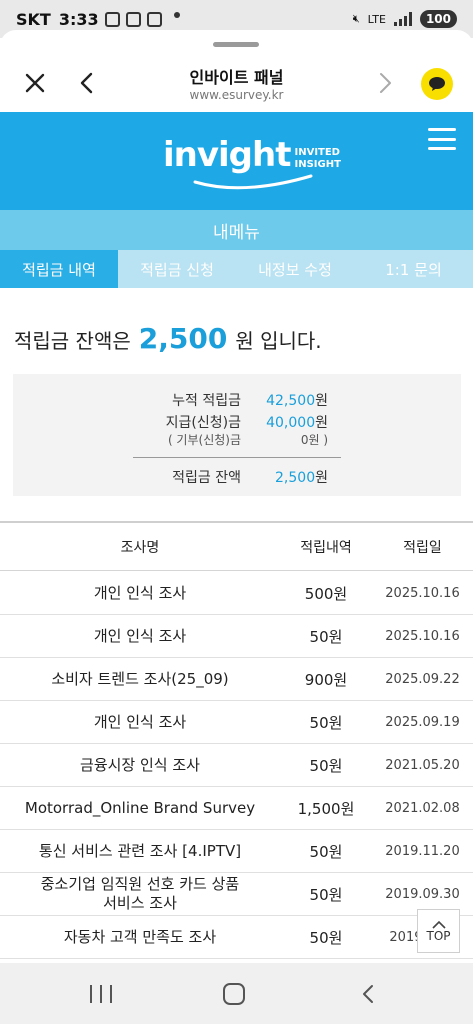  Describe the element at coordinates (154, 19) in the screenshot. I see `app-s-icon` at that location.